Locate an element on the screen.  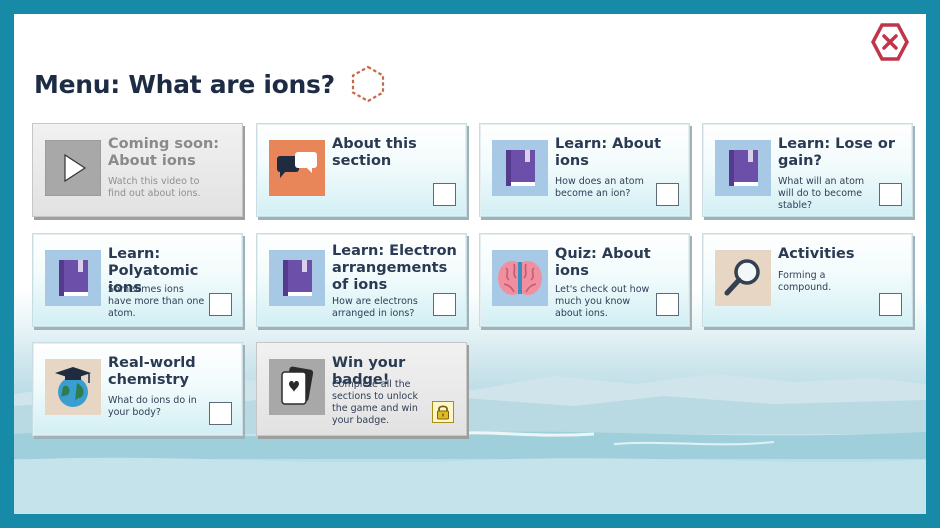
tile-title: Learn: Lose or gain? is located at coordinates (837, 152).